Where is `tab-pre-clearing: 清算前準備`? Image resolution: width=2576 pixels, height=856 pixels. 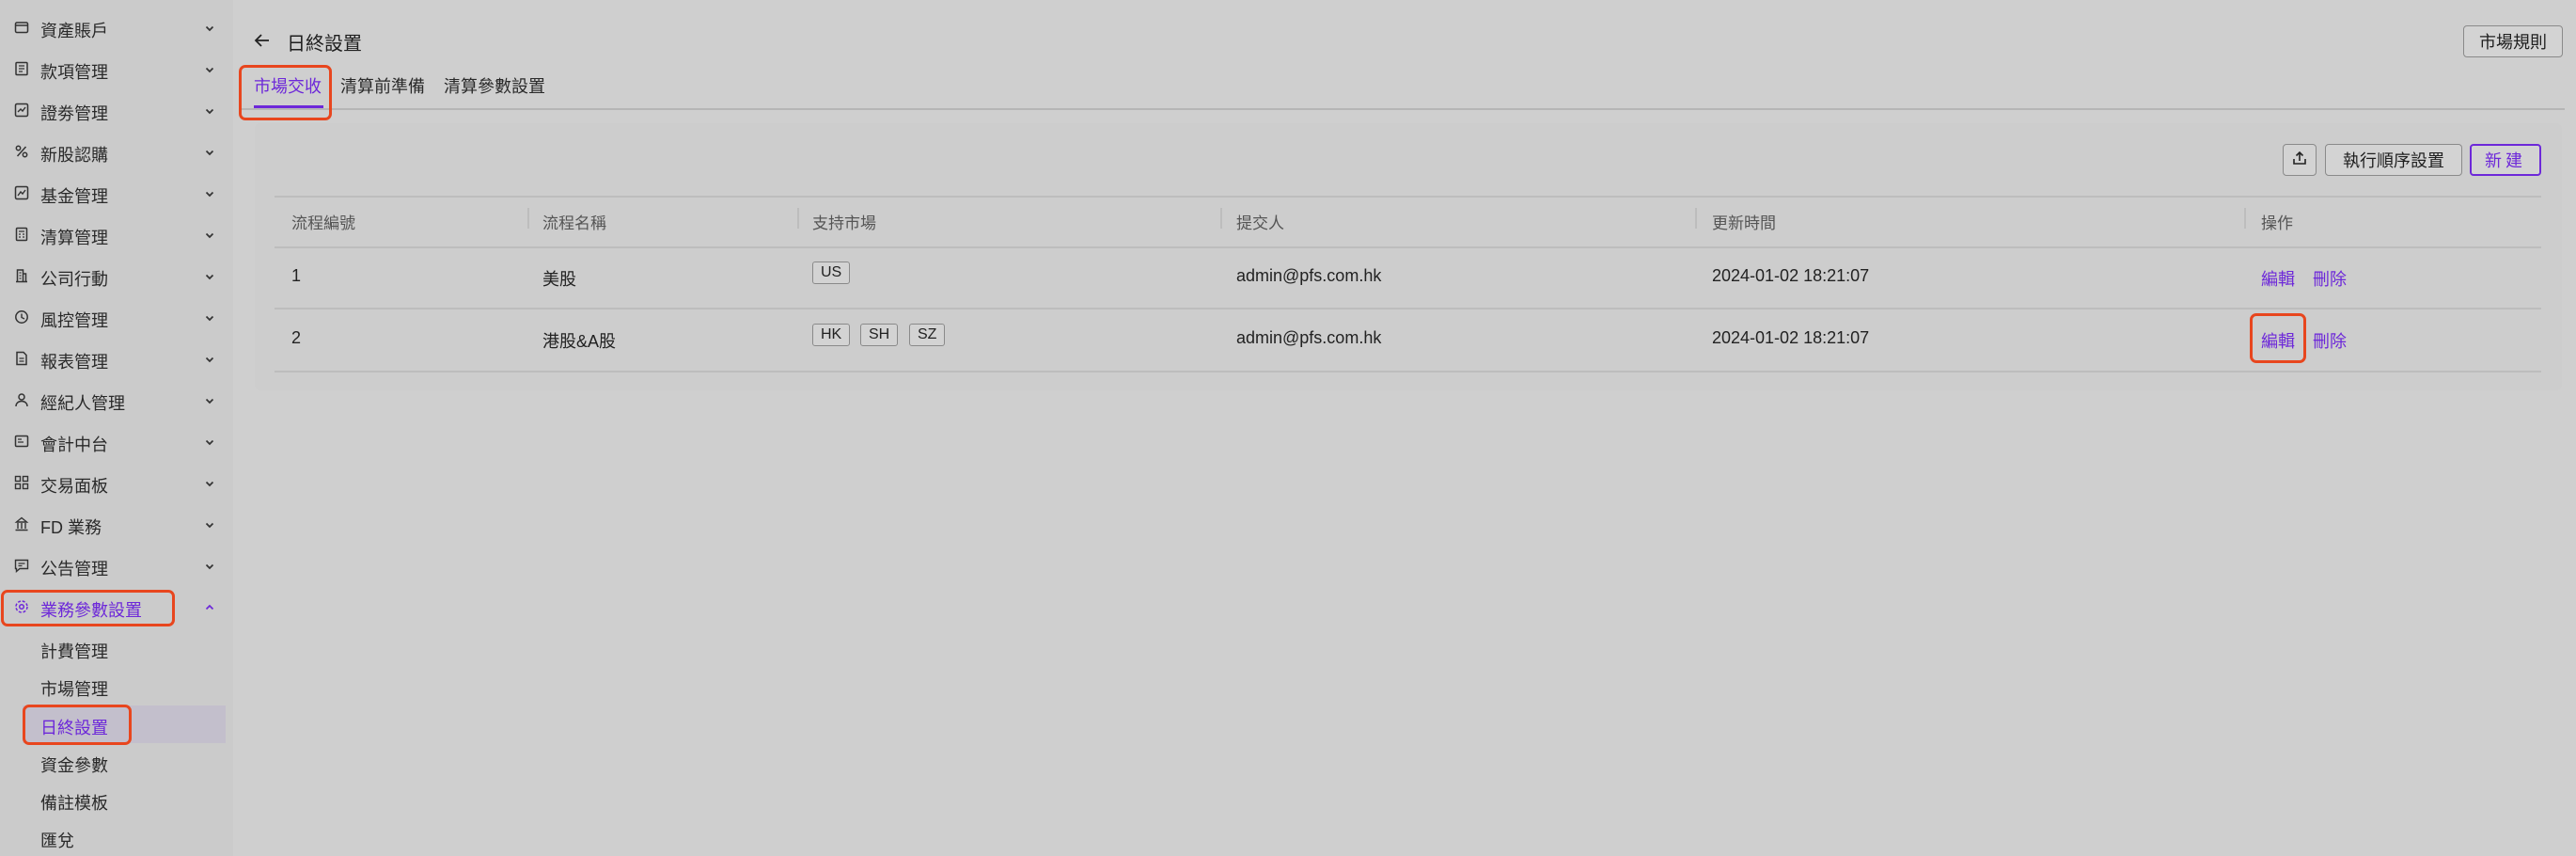
tab-pre-clearing: 清算前準備 is located at coordinates (383, 85).